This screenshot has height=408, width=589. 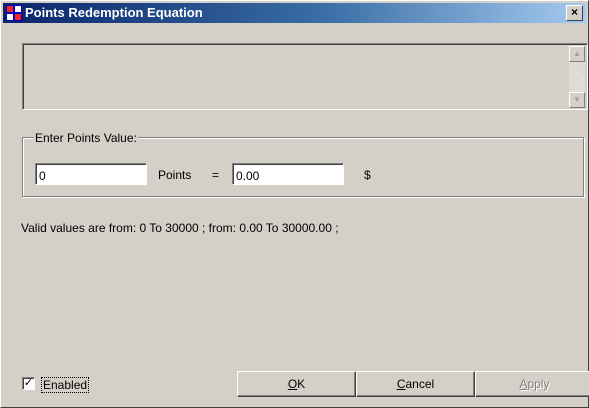 I want to click on ok-button: OK, so click(x=296, y=384).